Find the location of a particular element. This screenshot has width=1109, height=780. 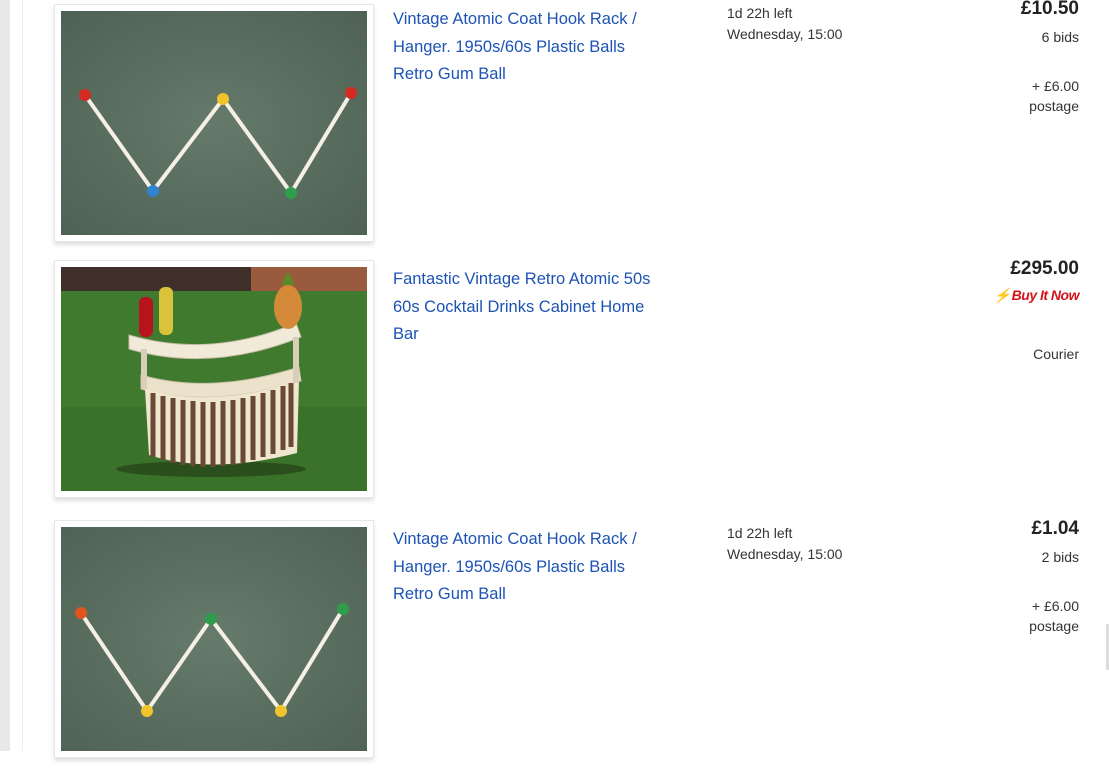

title-line: Bar is located at coordinates (406, 334).